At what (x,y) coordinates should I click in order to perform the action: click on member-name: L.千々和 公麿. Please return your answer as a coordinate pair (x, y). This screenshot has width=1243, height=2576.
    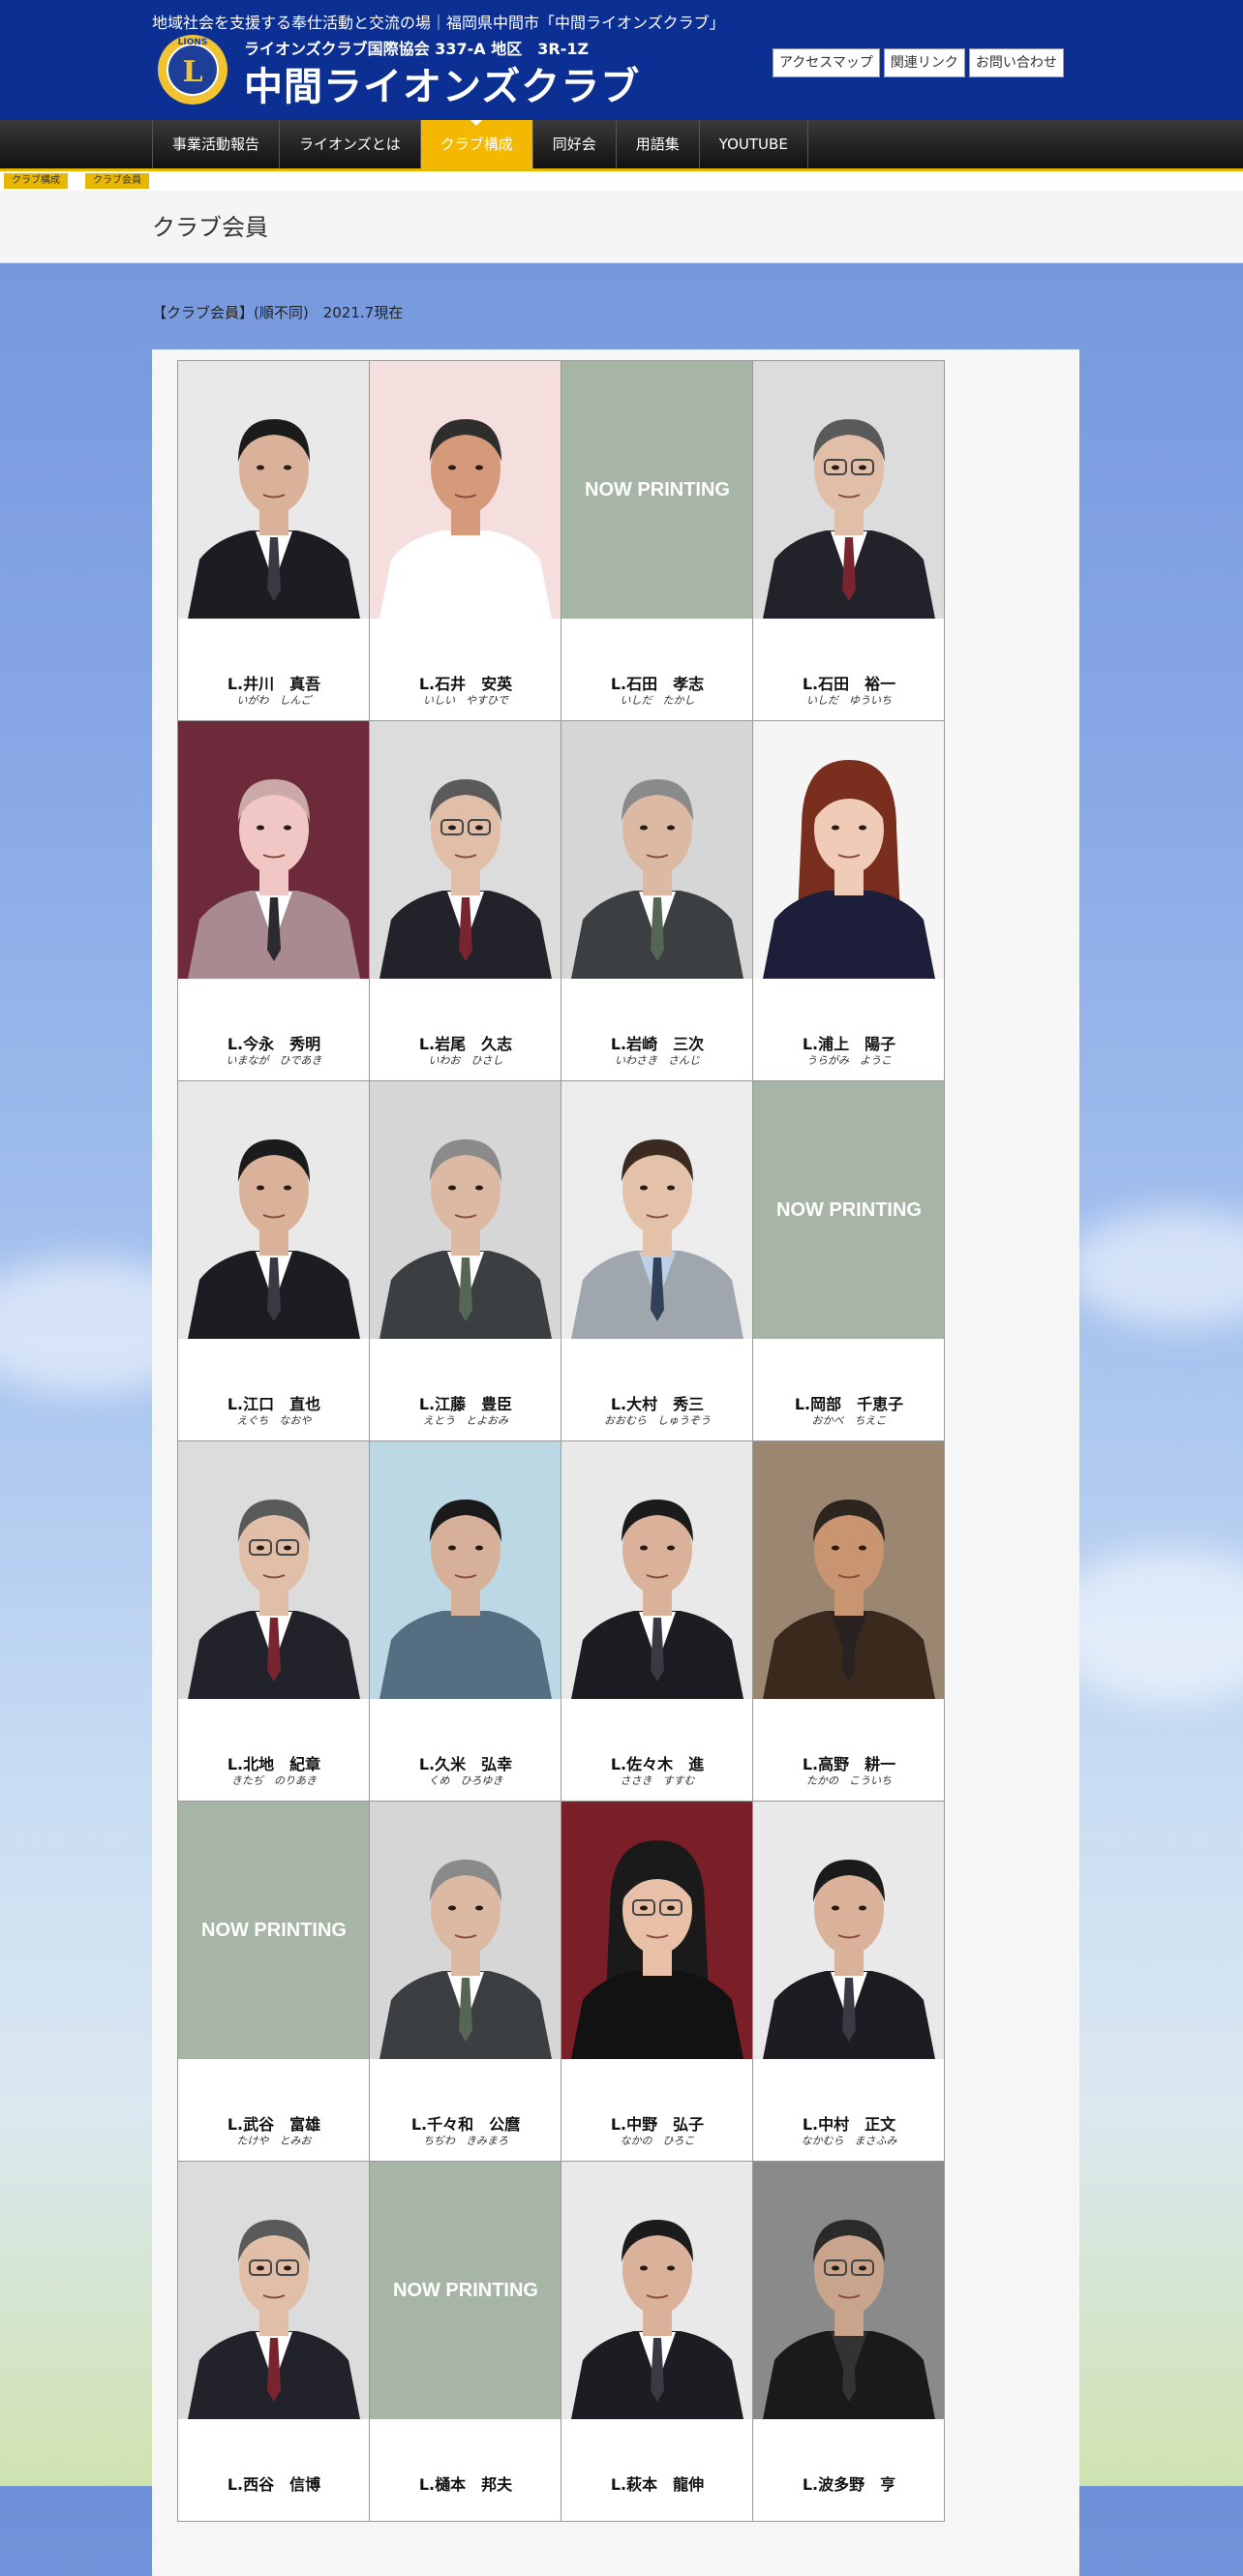
    Looking at the image, I should click on (466, 2124).